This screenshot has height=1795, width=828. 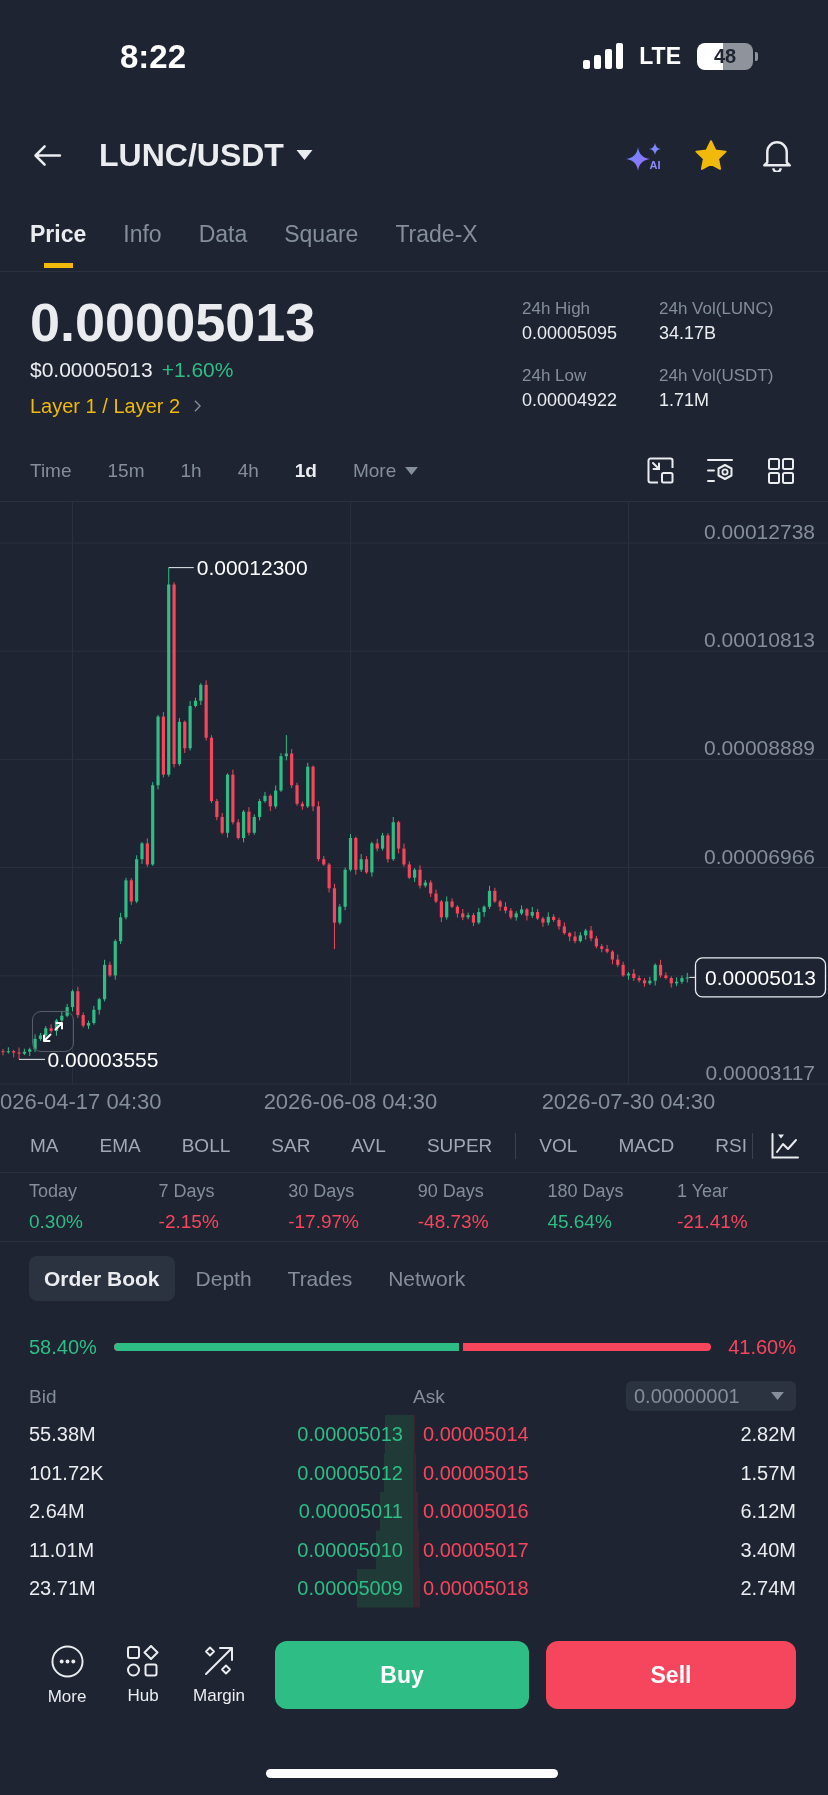 What do you see at coordinates (692, 977) in the screenshot?
I see `last-price-connector-line` at bounding box center [692, 977].